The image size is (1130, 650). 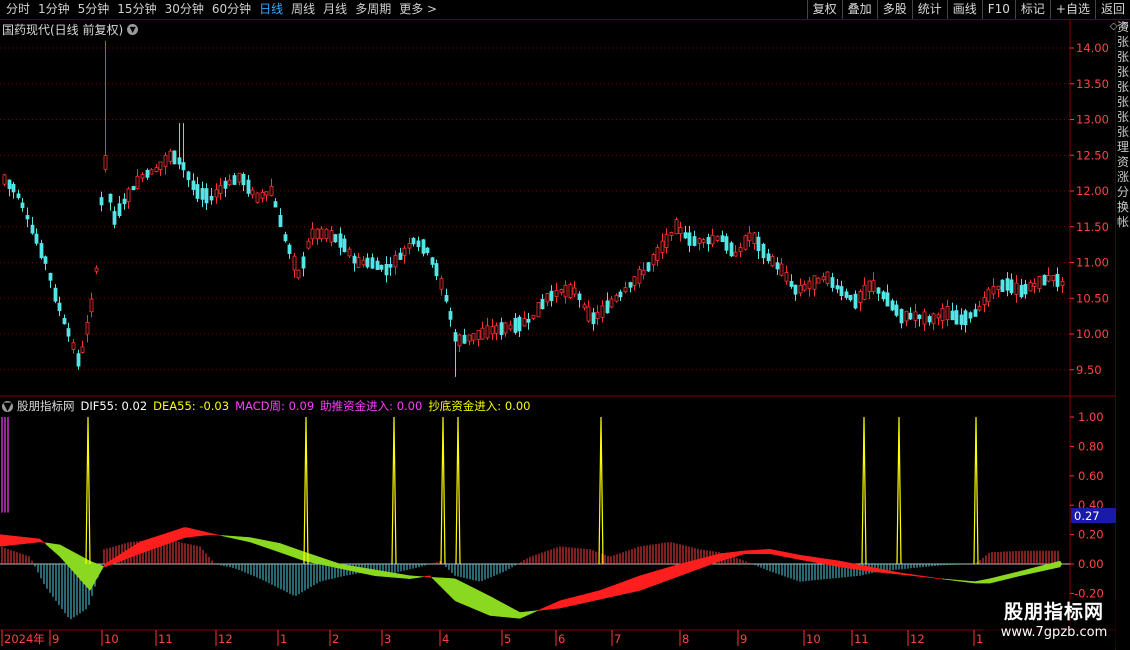 I want to click on indicator-tick-label: -0.20, so click(x=1089, y=593).